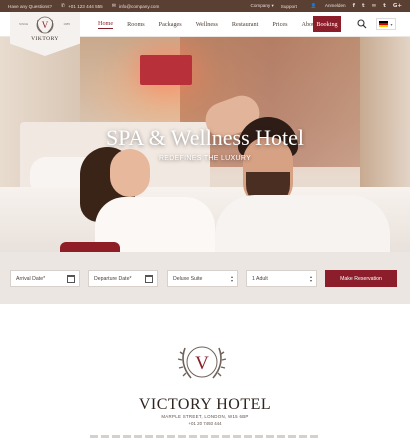 Image resolution: width=410 pixels, height=439 pixels. What do you see at coordinates (30, 6) in the screenshot?
I see `question-text: Have any Questions?` at bounding box center [30, 6].